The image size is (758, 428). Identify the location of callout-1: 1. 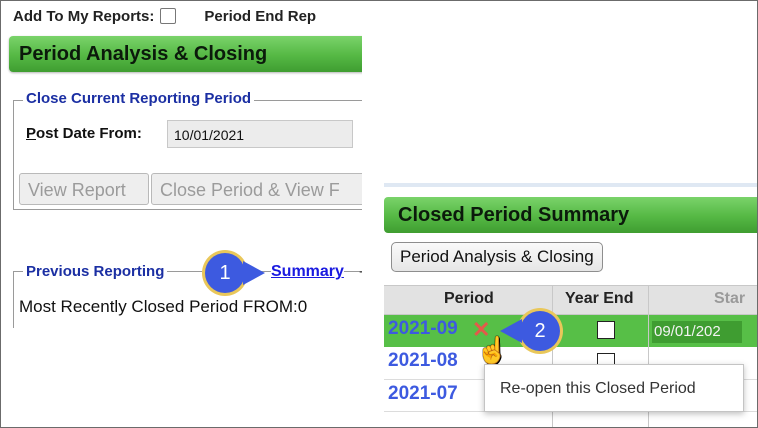
(235, 273).